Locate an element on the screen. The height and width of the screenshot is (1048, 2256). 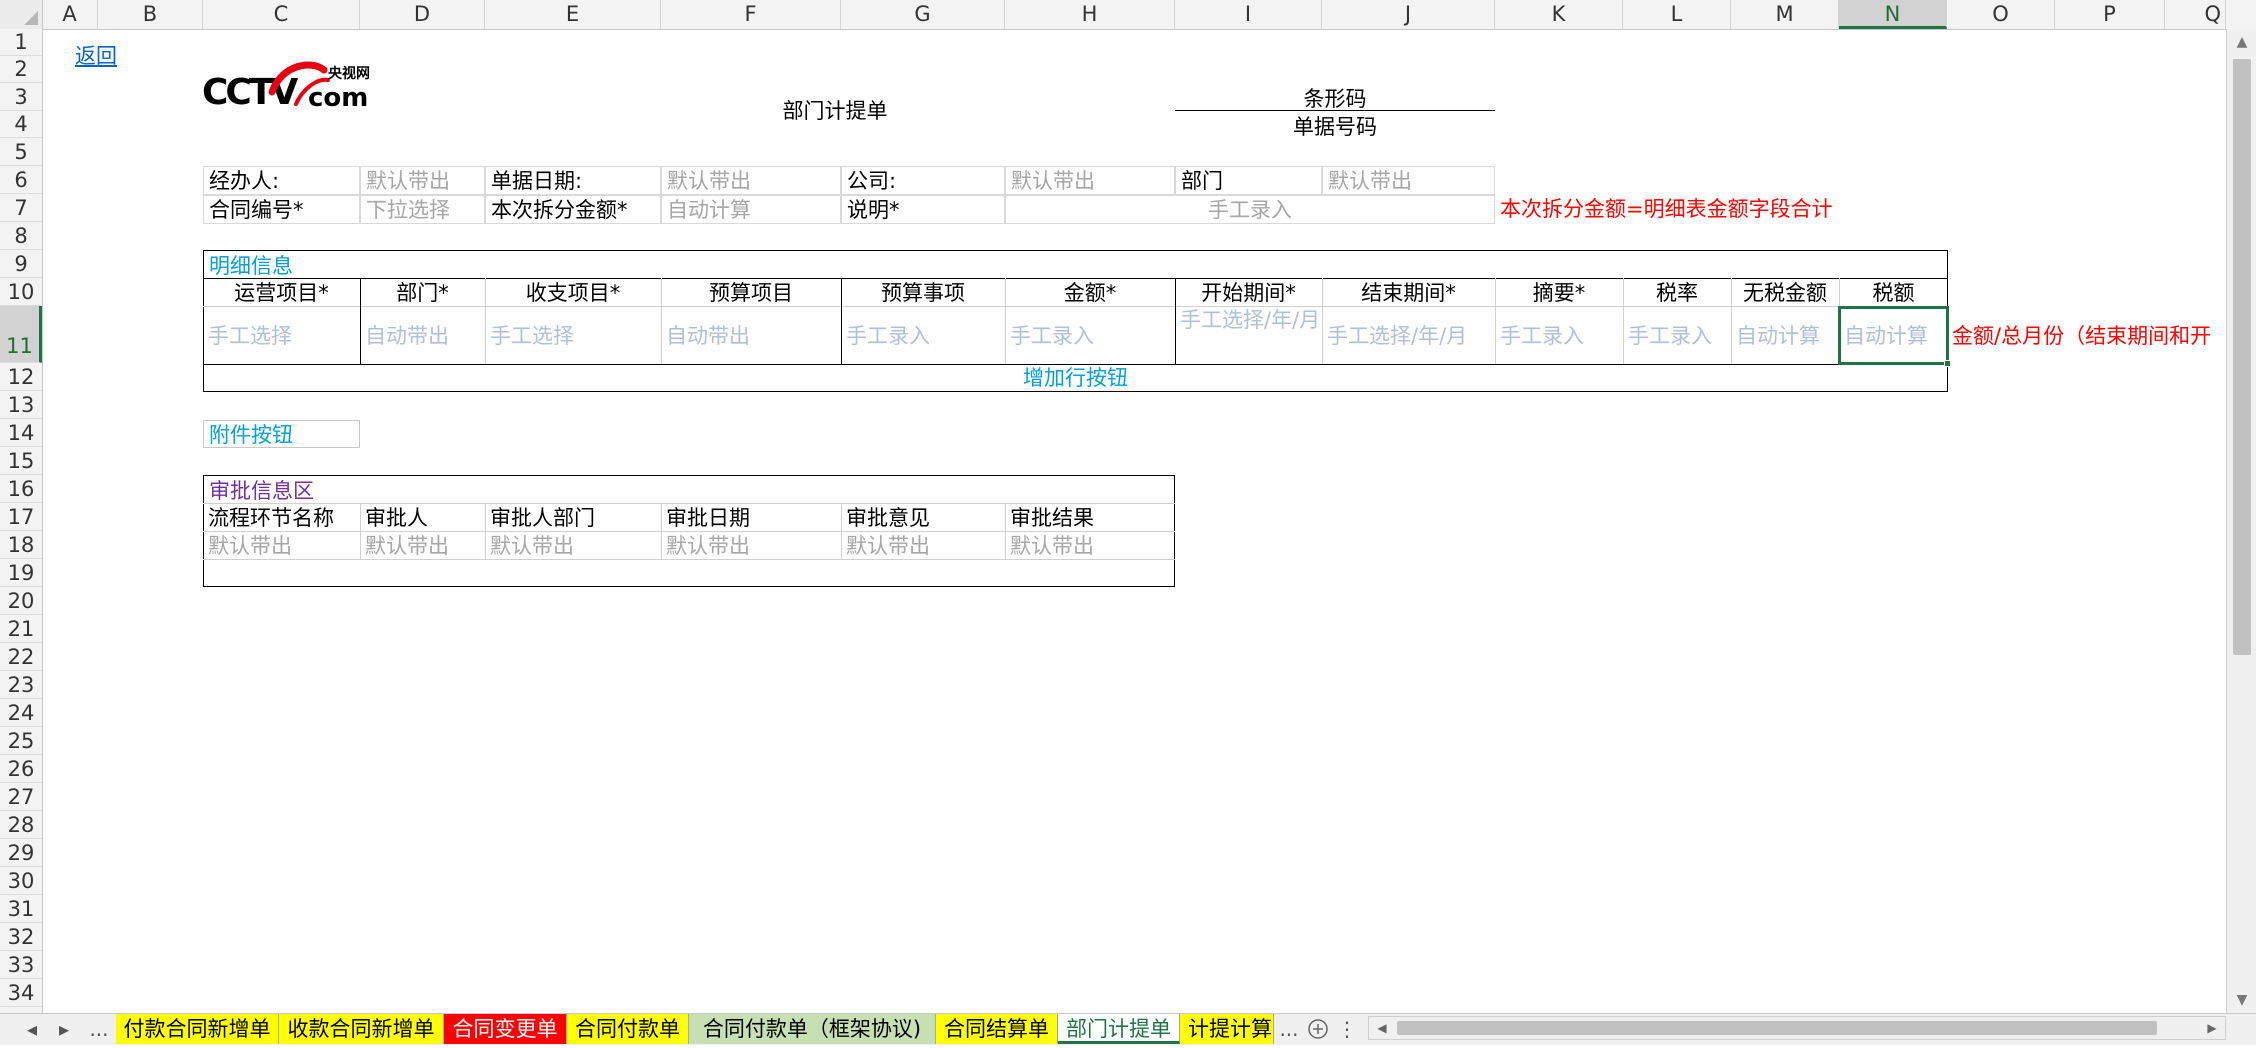
detail-cell-revenue-item: 手工选择 is located at coordinates (573, 336).